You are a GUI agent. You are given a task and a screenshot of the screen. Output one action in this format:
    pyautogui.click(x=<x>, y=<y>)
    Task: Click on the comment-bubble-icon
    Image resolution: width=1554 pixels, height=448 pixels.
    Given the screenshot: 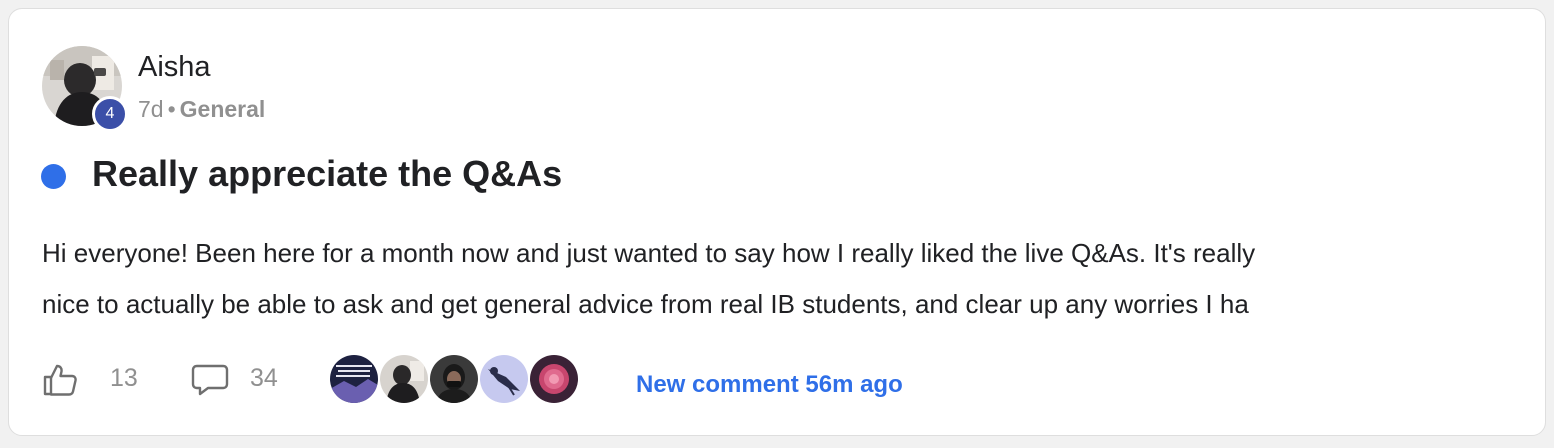 What is the action you would take?
    pyautogui.click(x=210, y=380)
    